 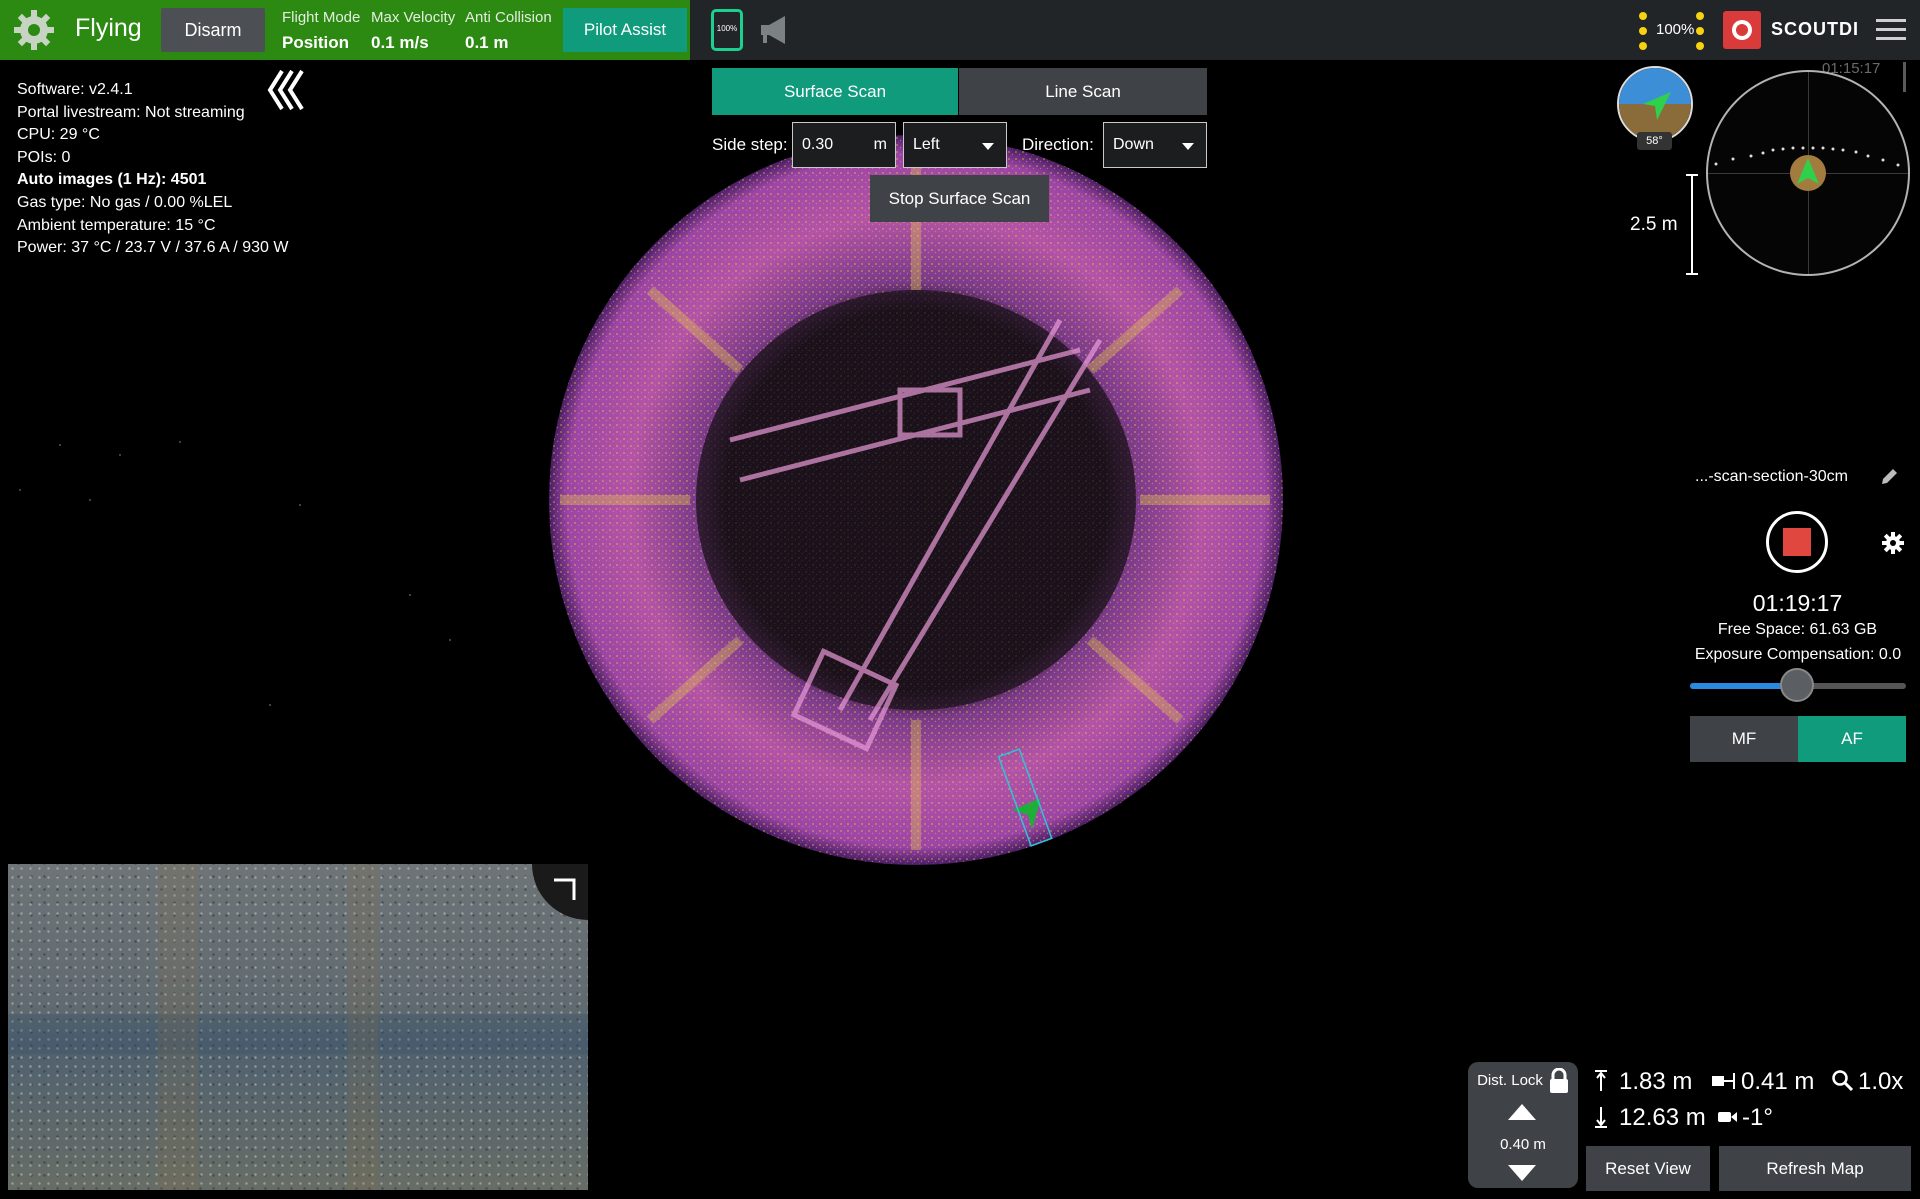 I want to click on distance-up-value: 1.83 m, so click(x=1656, y=1081).